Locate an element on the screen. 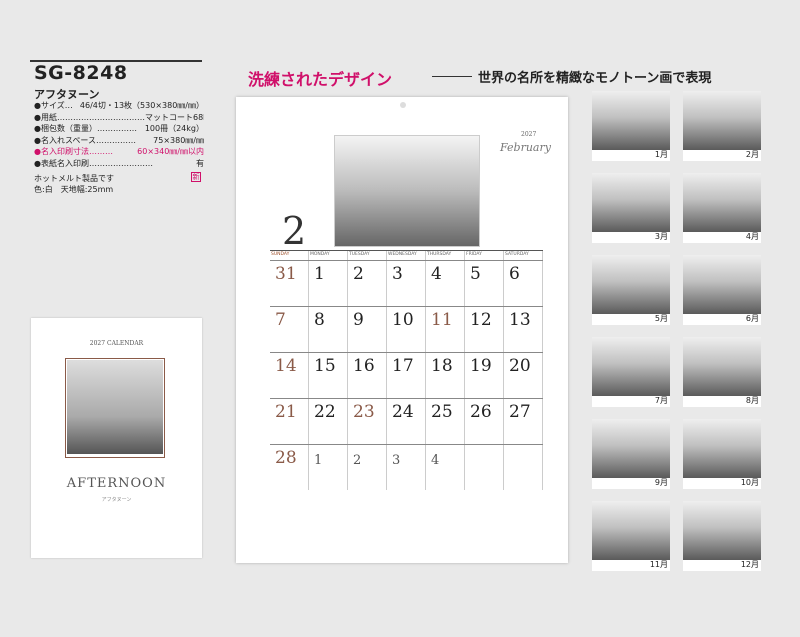 Image resolution: width=800 pixels, height=637 pixels. calendar-day-number: 7 is located at coordinates (280, 320).